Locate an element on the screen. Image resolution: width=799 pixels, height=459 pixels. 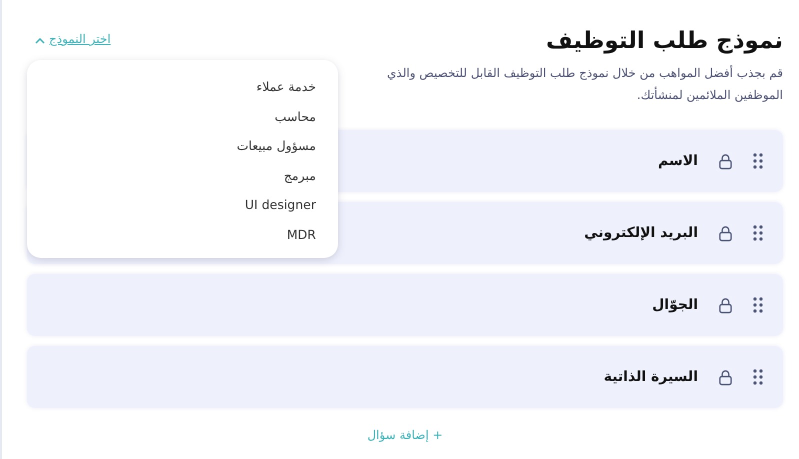
template-option: مسؤول مبيعات is located at coordinates (171, 145).